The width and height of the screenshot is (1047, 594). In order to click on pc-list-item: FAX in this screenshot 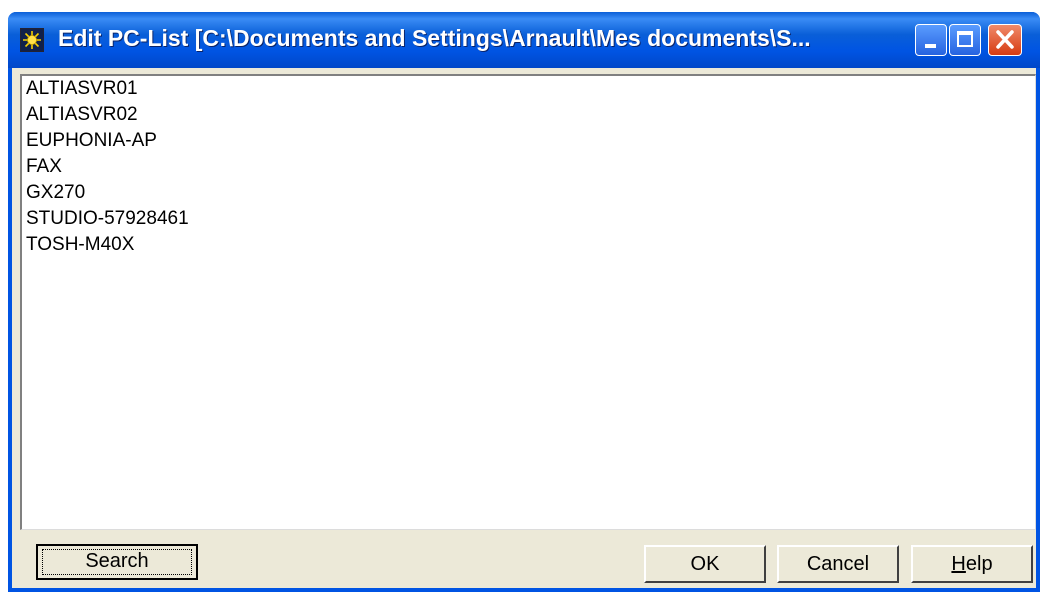, I will do `click(528, 167)`.